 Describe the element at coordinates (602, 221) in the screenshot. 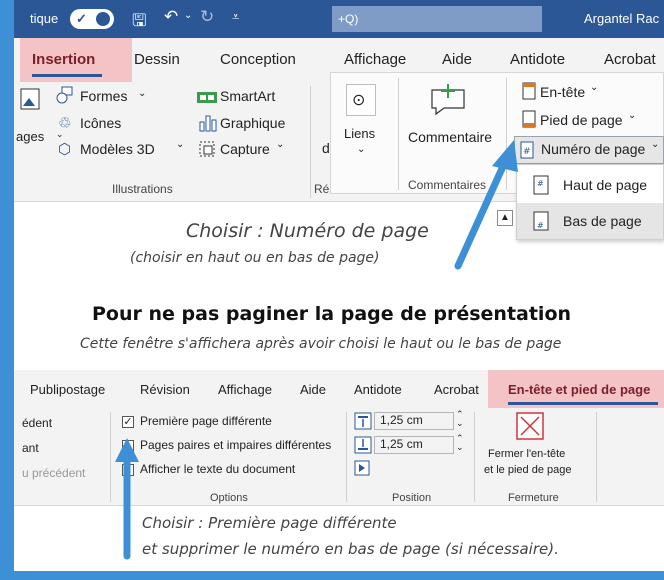

I see `bas-de-page-label: Bas de page` at that location.